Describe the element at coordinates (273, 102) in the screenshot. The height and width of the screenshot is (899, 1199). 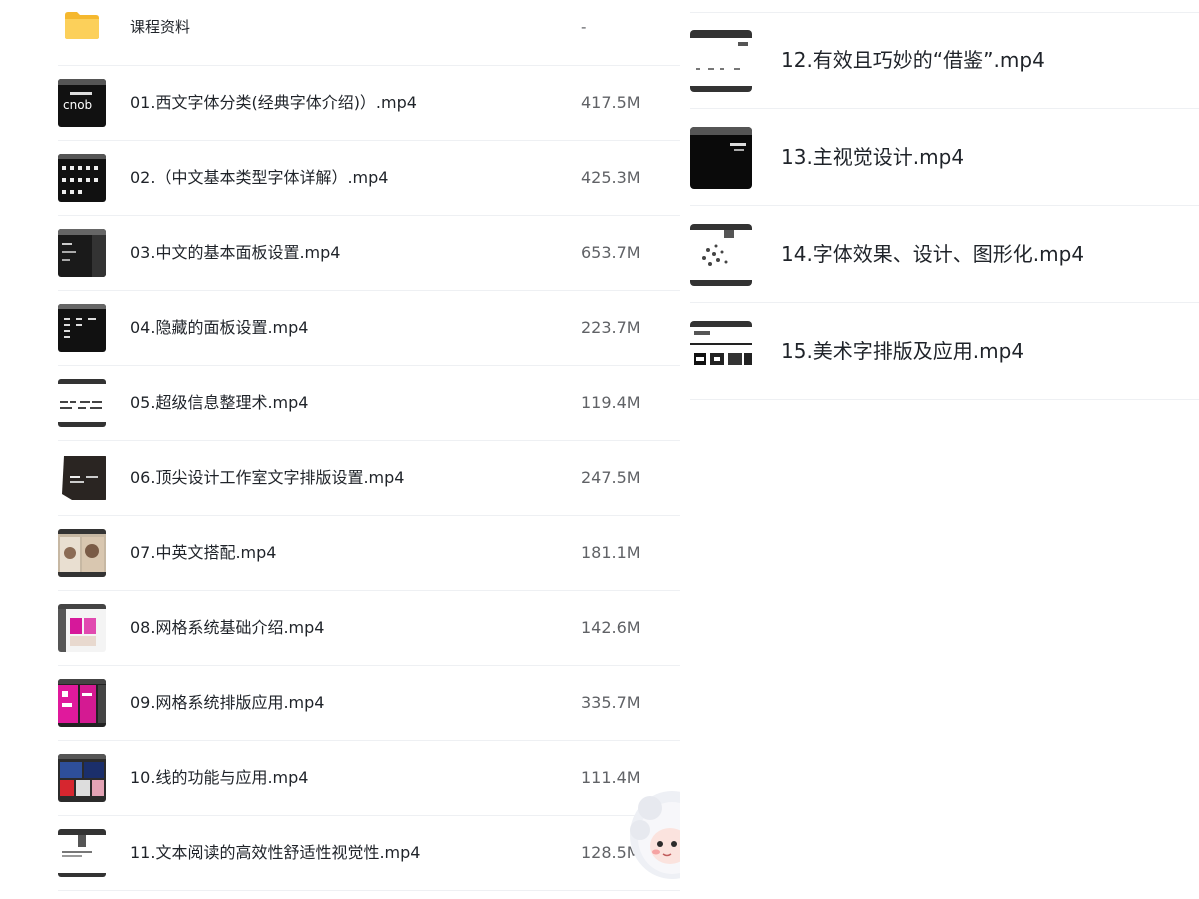
I see `file-name: 01.西文字体分类(经典字体介绍)）.mp4` at that location.